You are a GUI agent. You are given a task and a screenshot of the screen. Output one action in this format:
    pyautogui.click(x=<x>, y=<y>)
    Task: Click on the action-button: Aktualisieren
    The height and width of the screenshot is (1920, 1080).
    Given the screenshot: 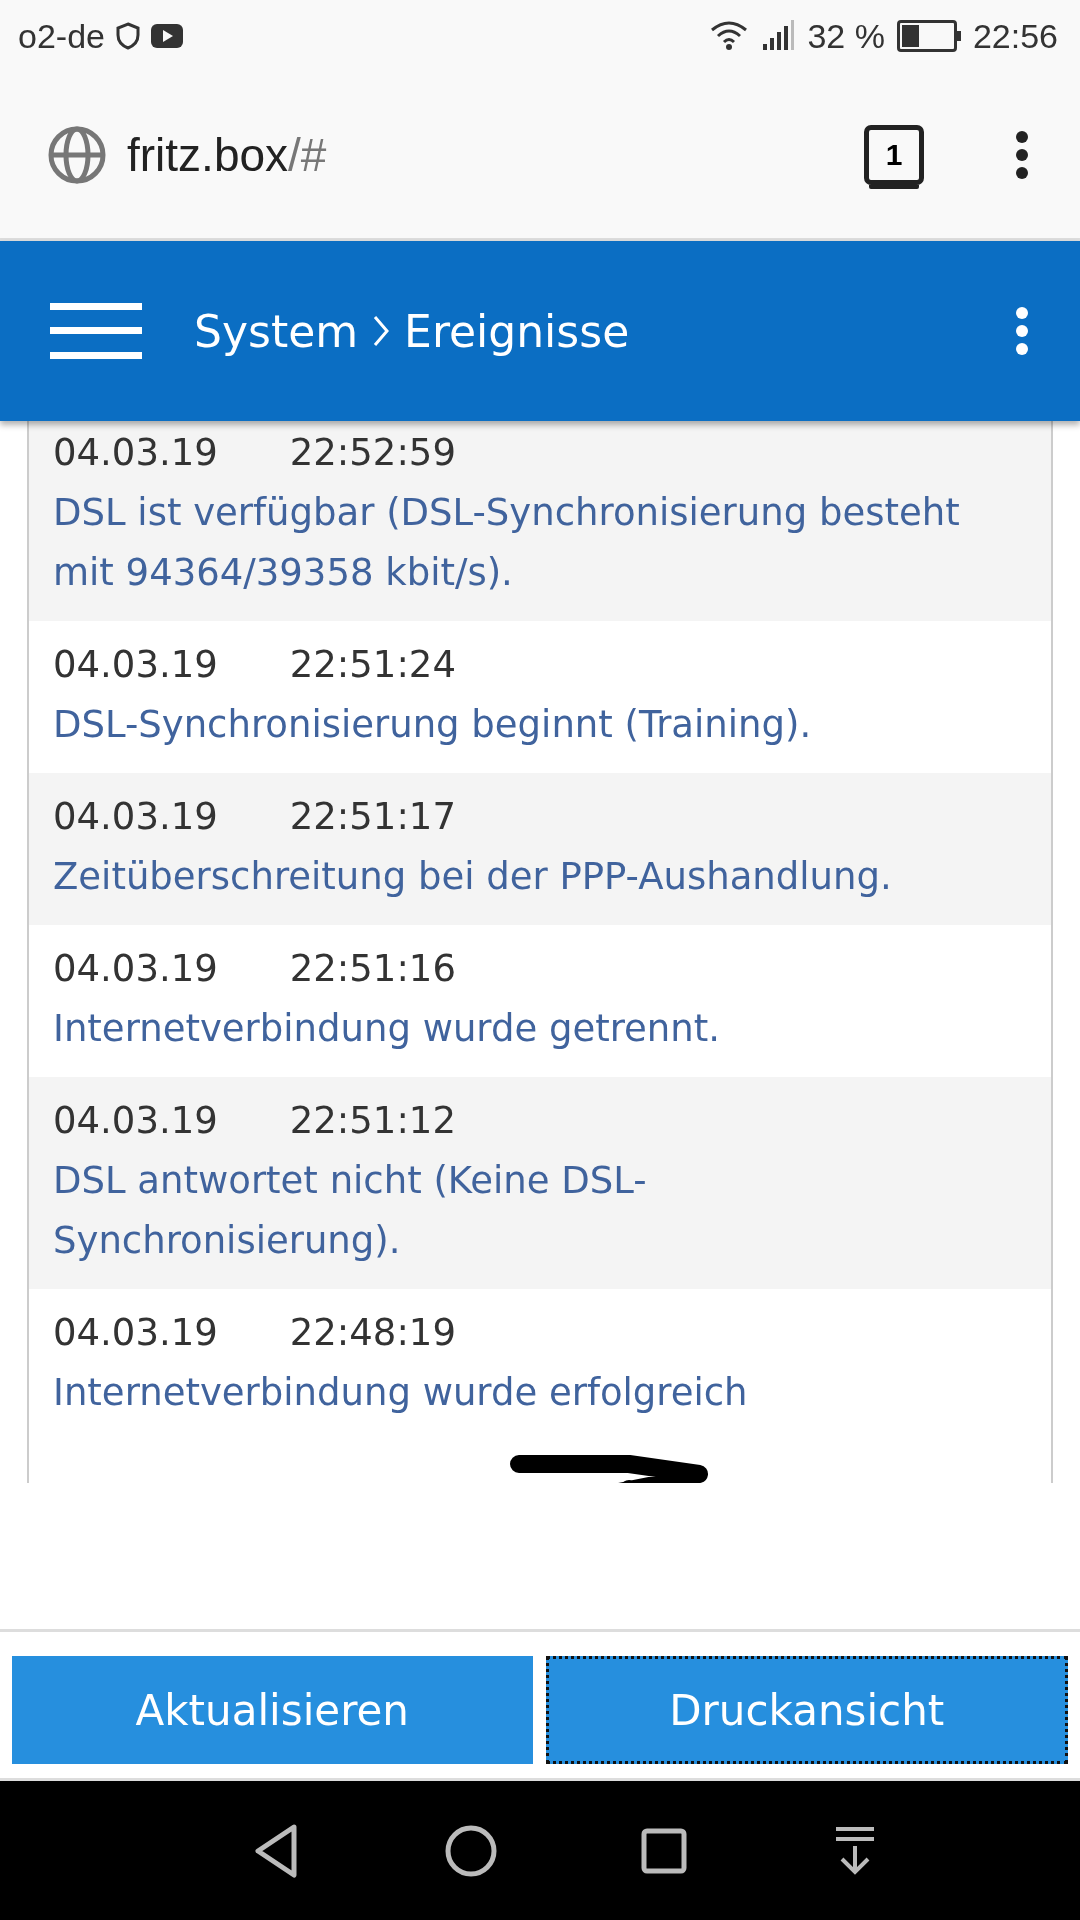 What is the action you would take?
    pyautogui.click(x=272, y=1710)
    